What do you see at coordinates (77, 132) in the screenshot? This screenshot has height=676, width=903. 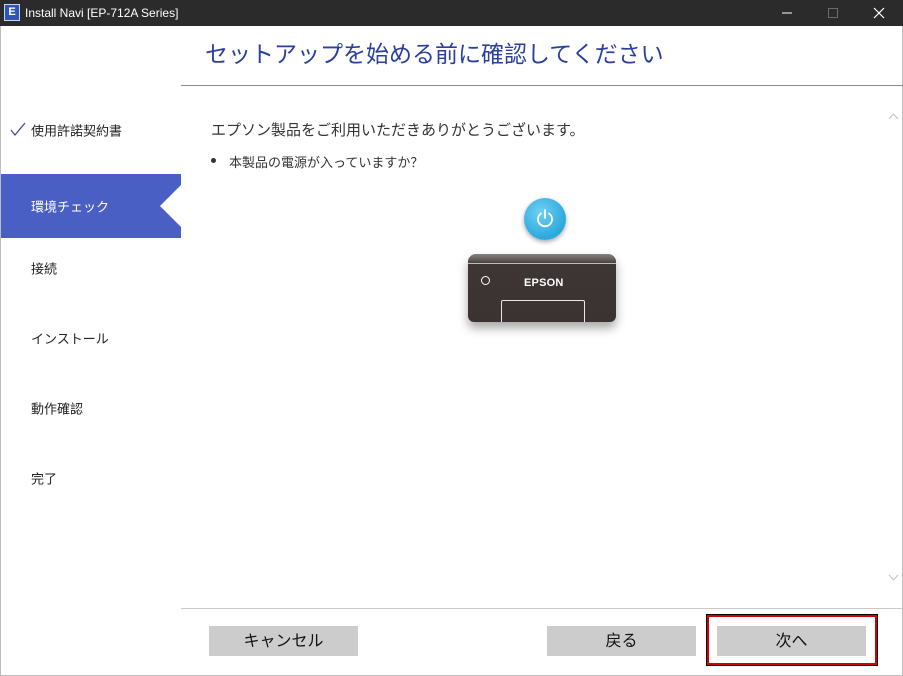 I see `step-label: 使用許諾契約書` at bounding box center [77, 132].